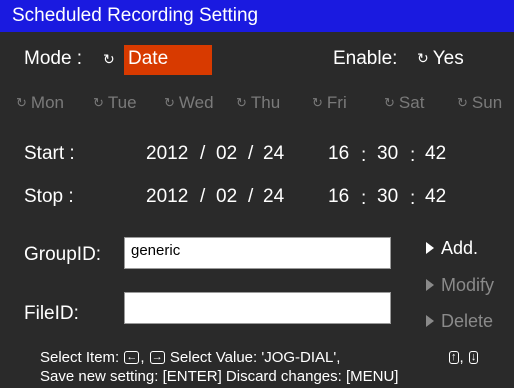  What do you see at coordinates (435, 154) in the screenshot?
I see `start-second: 42` at bounding box center [435, 154].